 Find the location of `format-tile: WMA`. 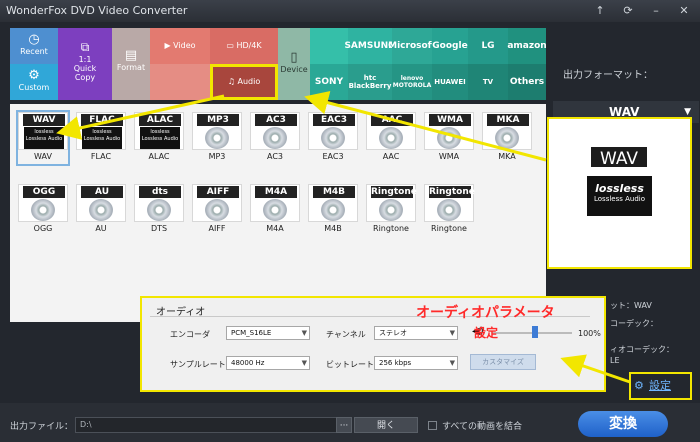

format-tile: WMA is located at coordinates (449, 131).